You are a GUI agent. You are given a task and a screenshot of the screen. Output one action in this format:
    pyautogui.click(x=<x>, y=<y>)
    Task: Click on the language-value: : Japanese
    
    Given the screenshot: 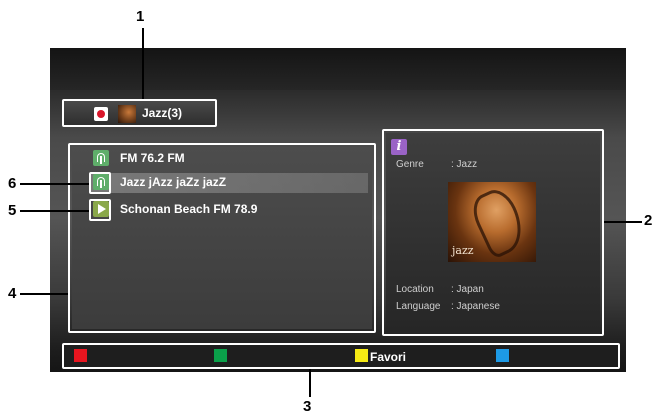 What is the action you would take?
    pyautogui.click(x=475, y=306)
    